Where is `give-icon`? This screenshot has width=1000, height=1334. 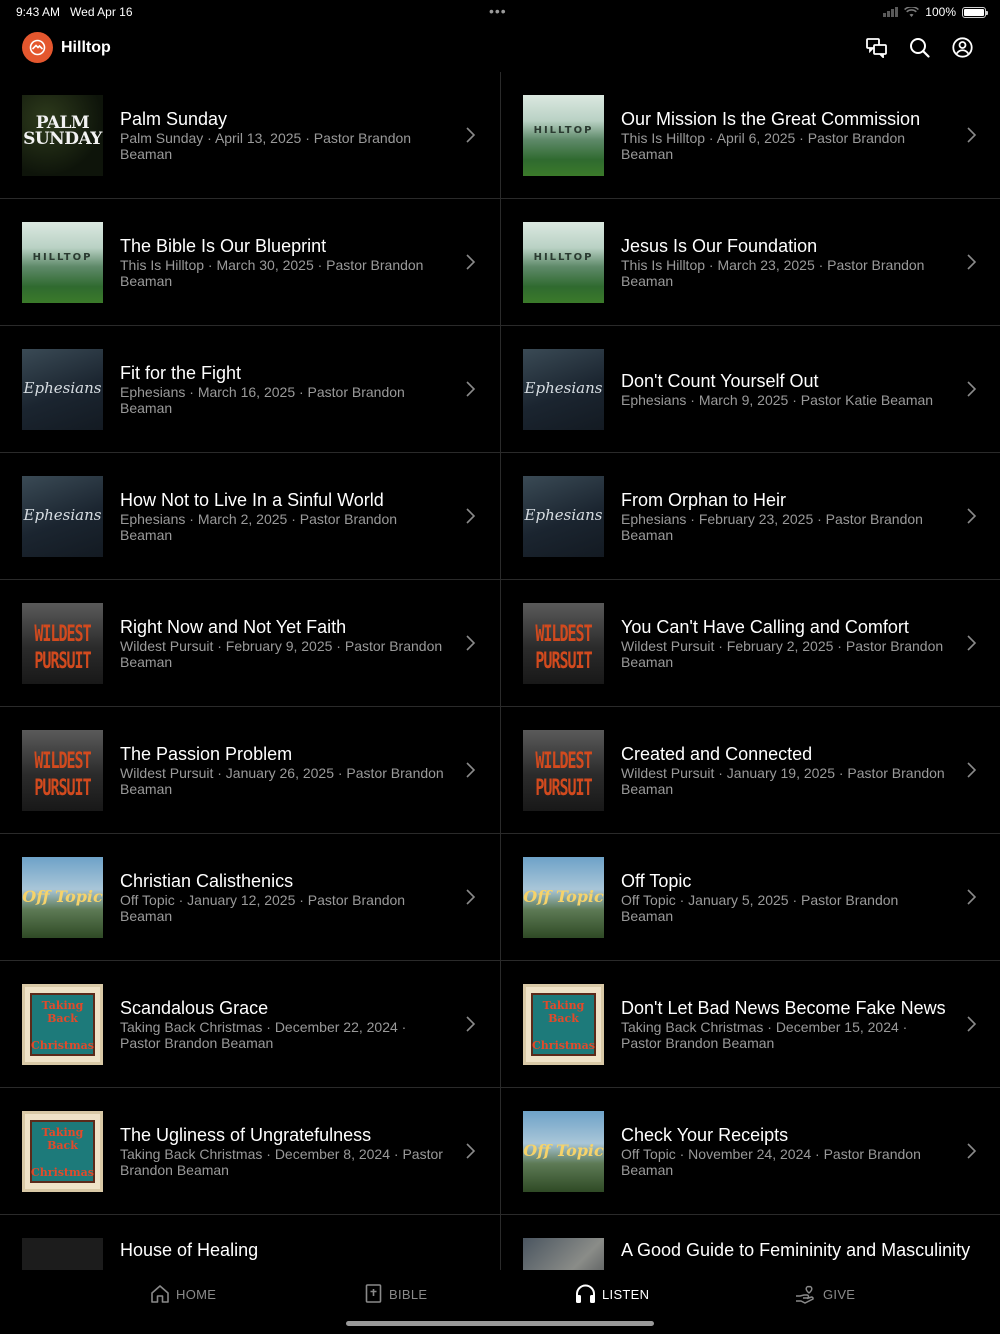
give-icon is located at coordinates (805, 1294).